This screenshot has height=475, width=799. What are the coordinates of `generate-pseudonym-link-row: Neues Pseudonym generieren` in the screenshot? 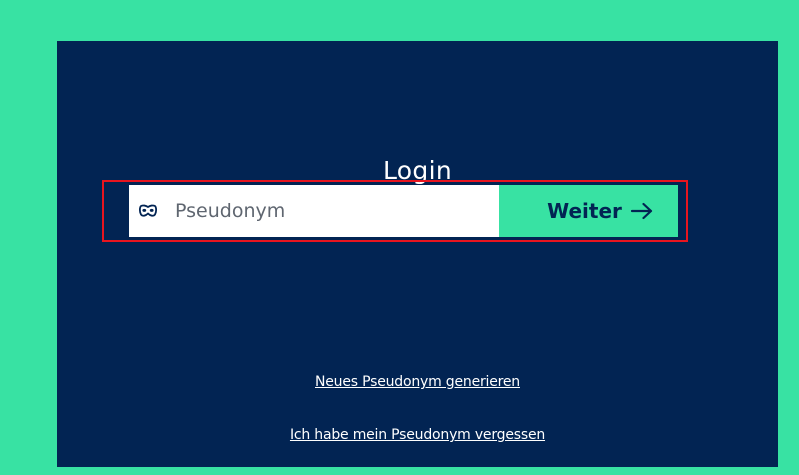 It's located at (417, 382).